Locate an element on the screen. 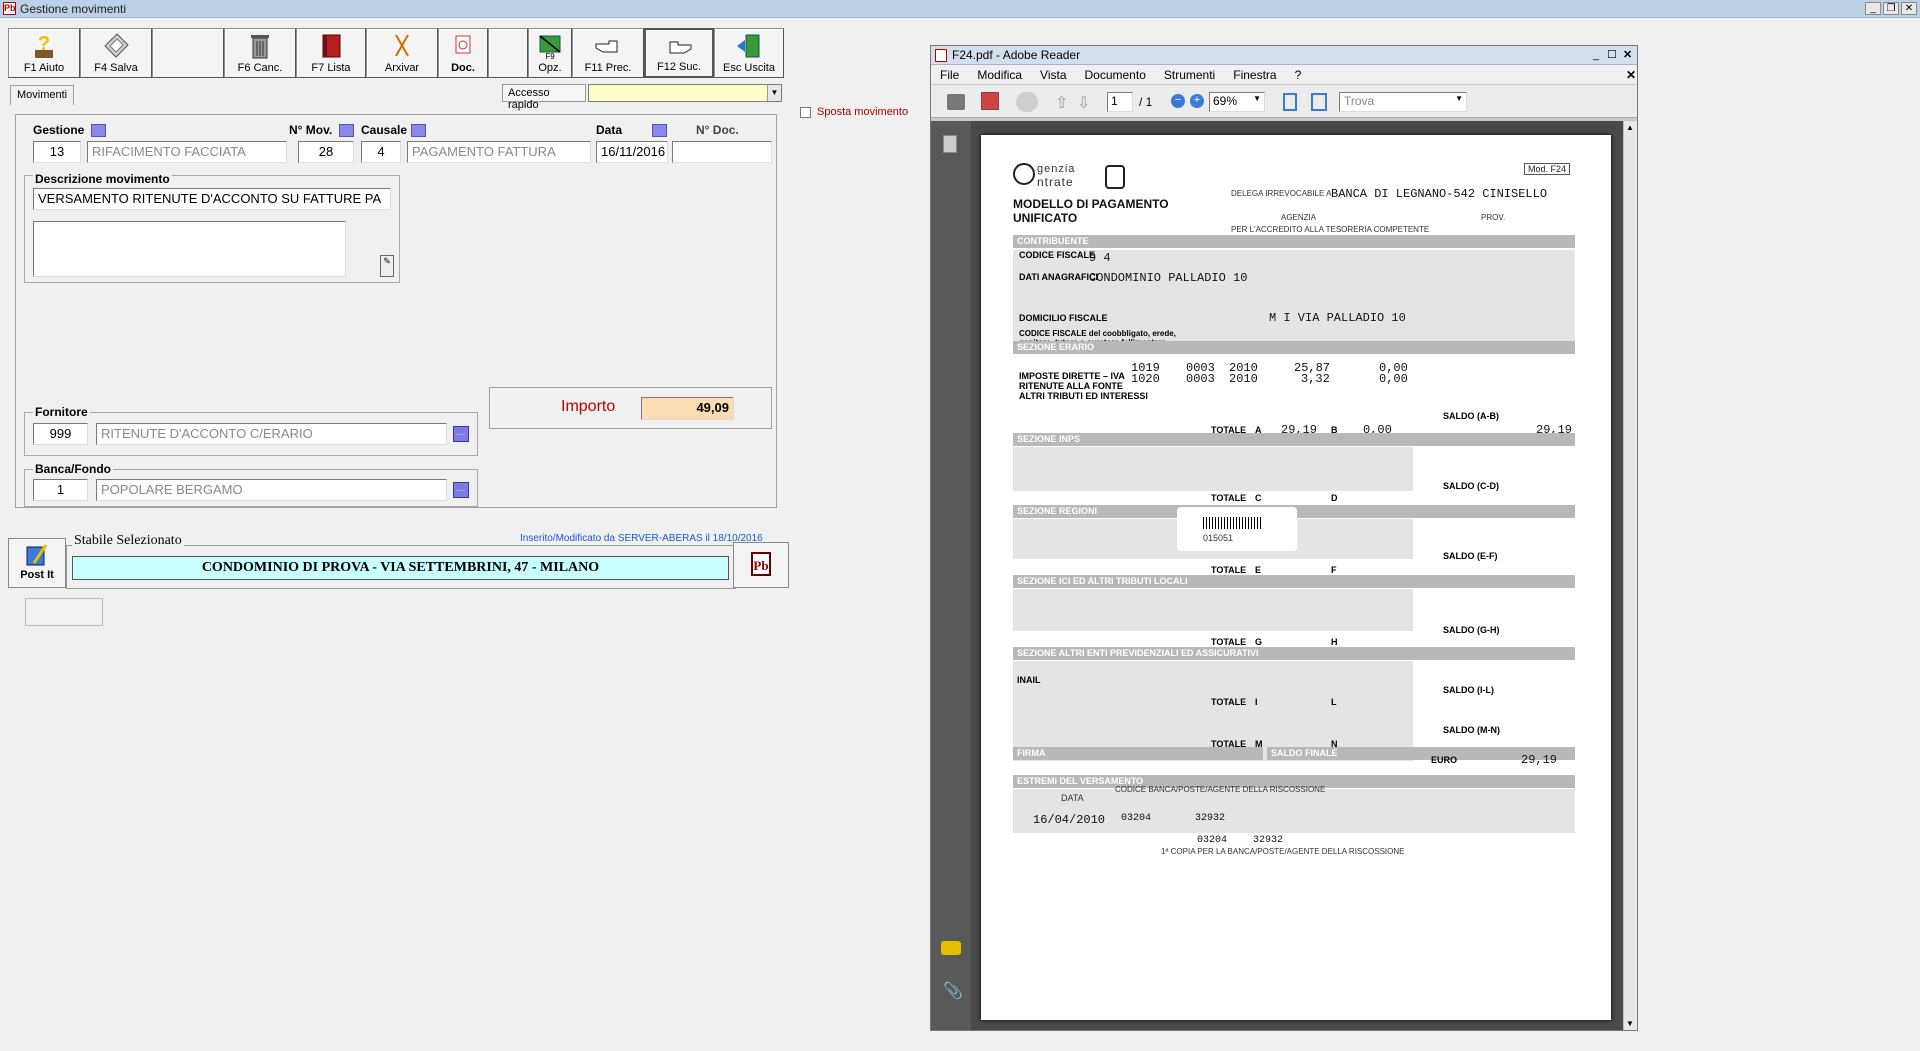  date-field: 16/11/2016 is located at coordinates (632, 152).